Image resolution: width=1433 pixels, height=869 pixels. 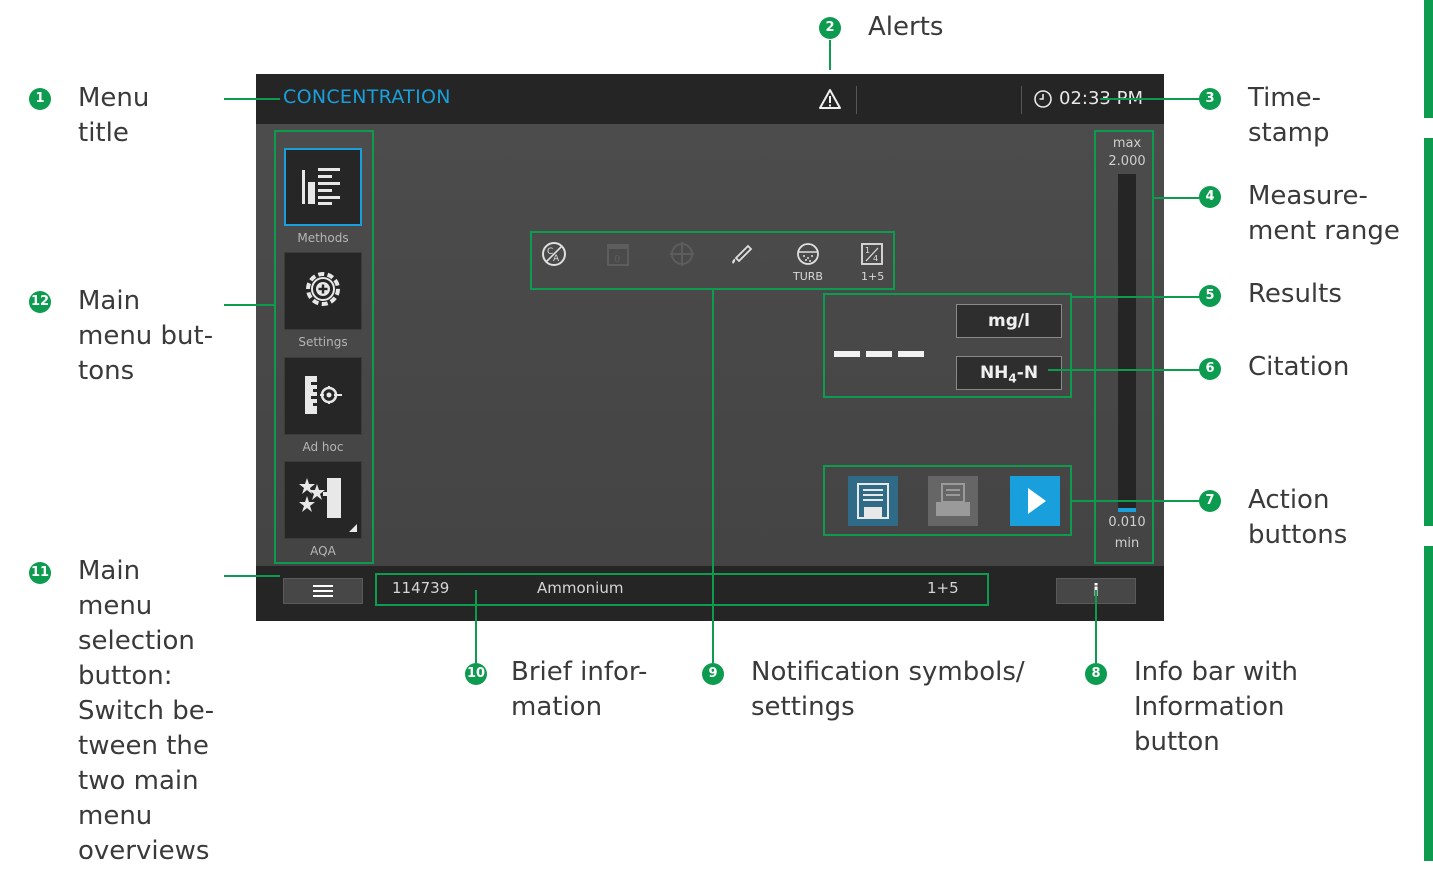 What do you see at coordinates (808, 254) in the screenshot?
I see `turbidity-icon` at bounding box center [808, 254].